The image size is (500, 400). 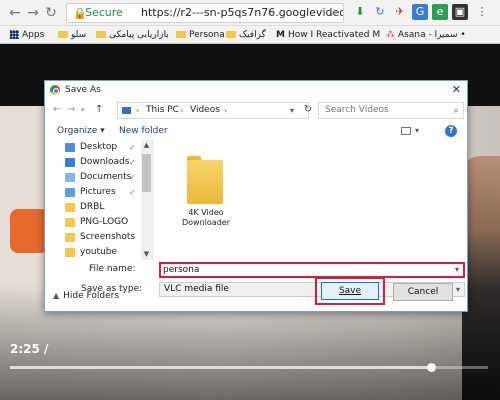 What do you see at coordinates (146, 254) in the screenshot?
I see `scroll-down-icon: ▼` at bounding box center [146, 254].